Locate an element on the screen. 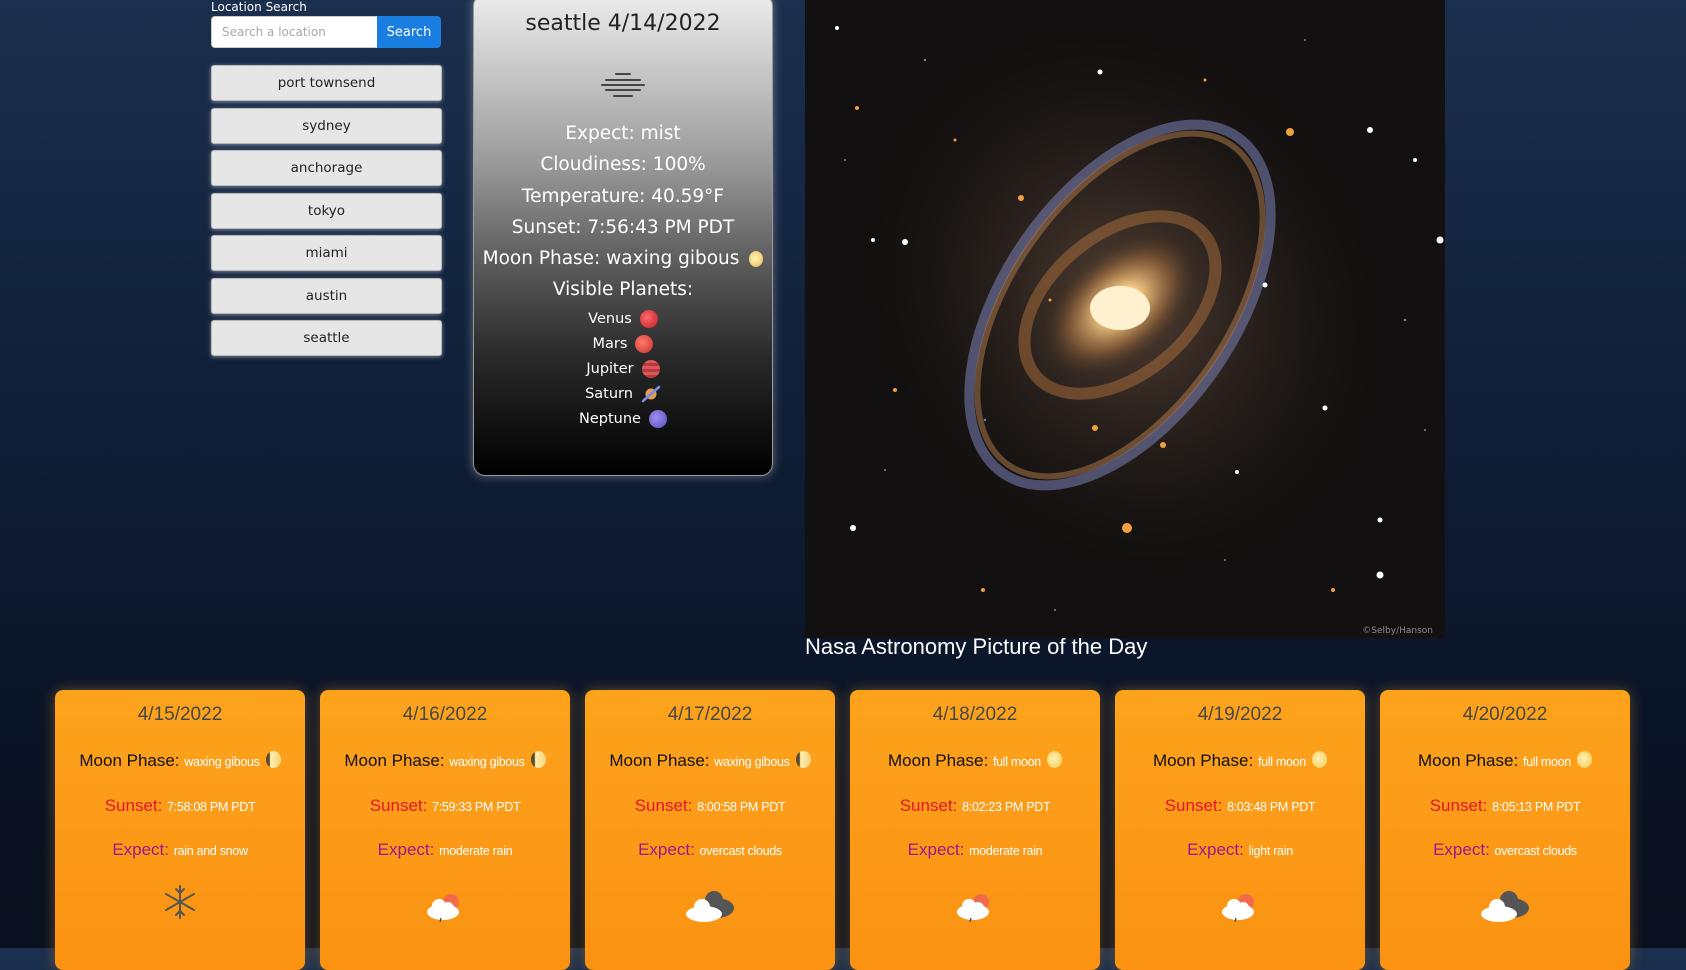 The image size is (1686, 970). planet-item: Neptune is located at coordinates (623, 419).